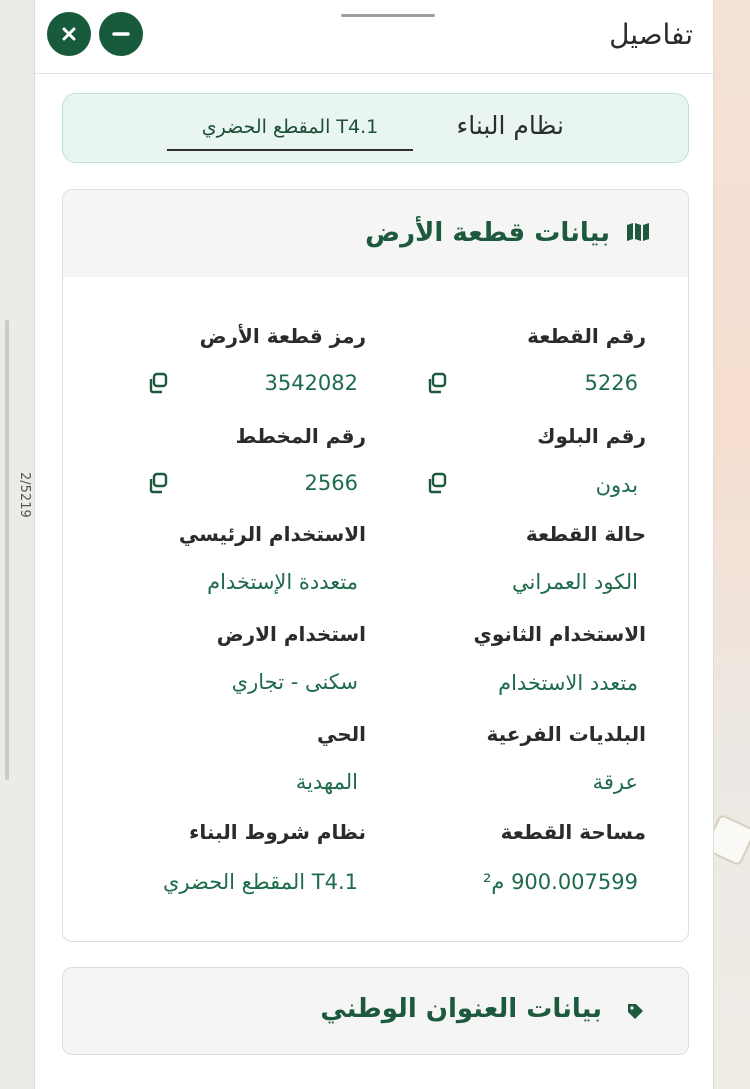 The width and height of the screenshot is (750, 1089). What do you see at coordinates (277, 832) in the screenshot?
I see `field-label-building-conditions: نظام شروط البناء` at bounding box center [277, 832].